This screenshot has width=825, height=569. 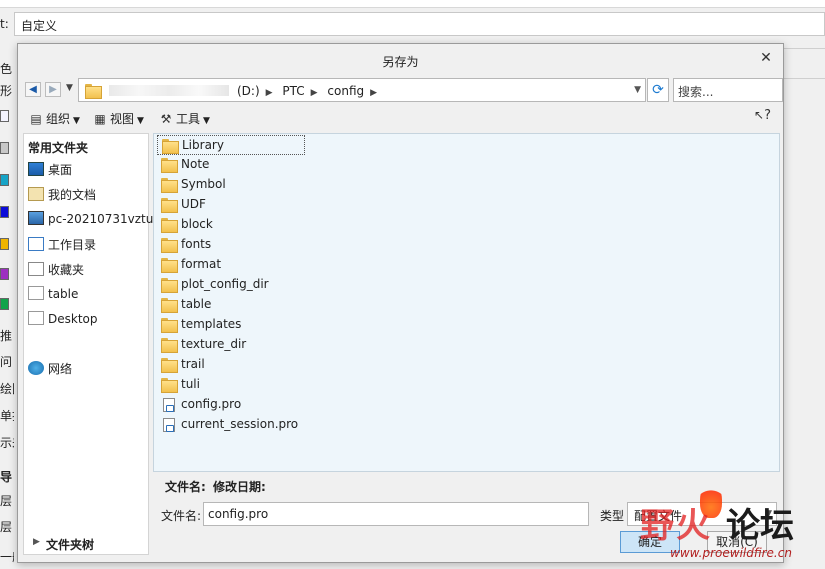 What do you see at coordinates (231, 205) in the screenshot?
I see `list-item: UDF` at bounding box center [231, 205].